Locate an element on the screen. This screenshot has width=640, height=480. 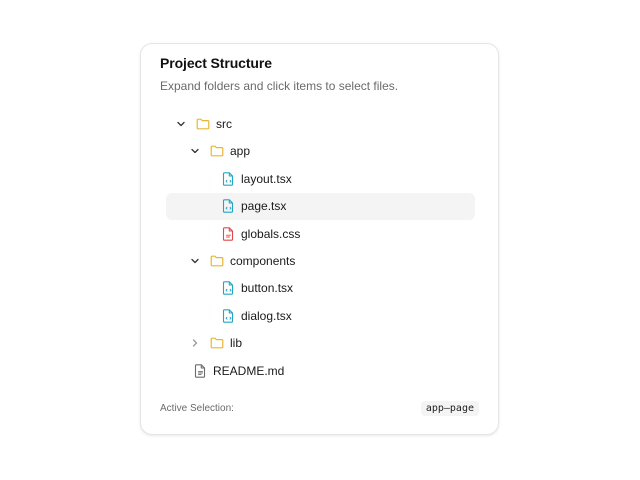
tree-item-label: src is located at coordinates (224, 124).